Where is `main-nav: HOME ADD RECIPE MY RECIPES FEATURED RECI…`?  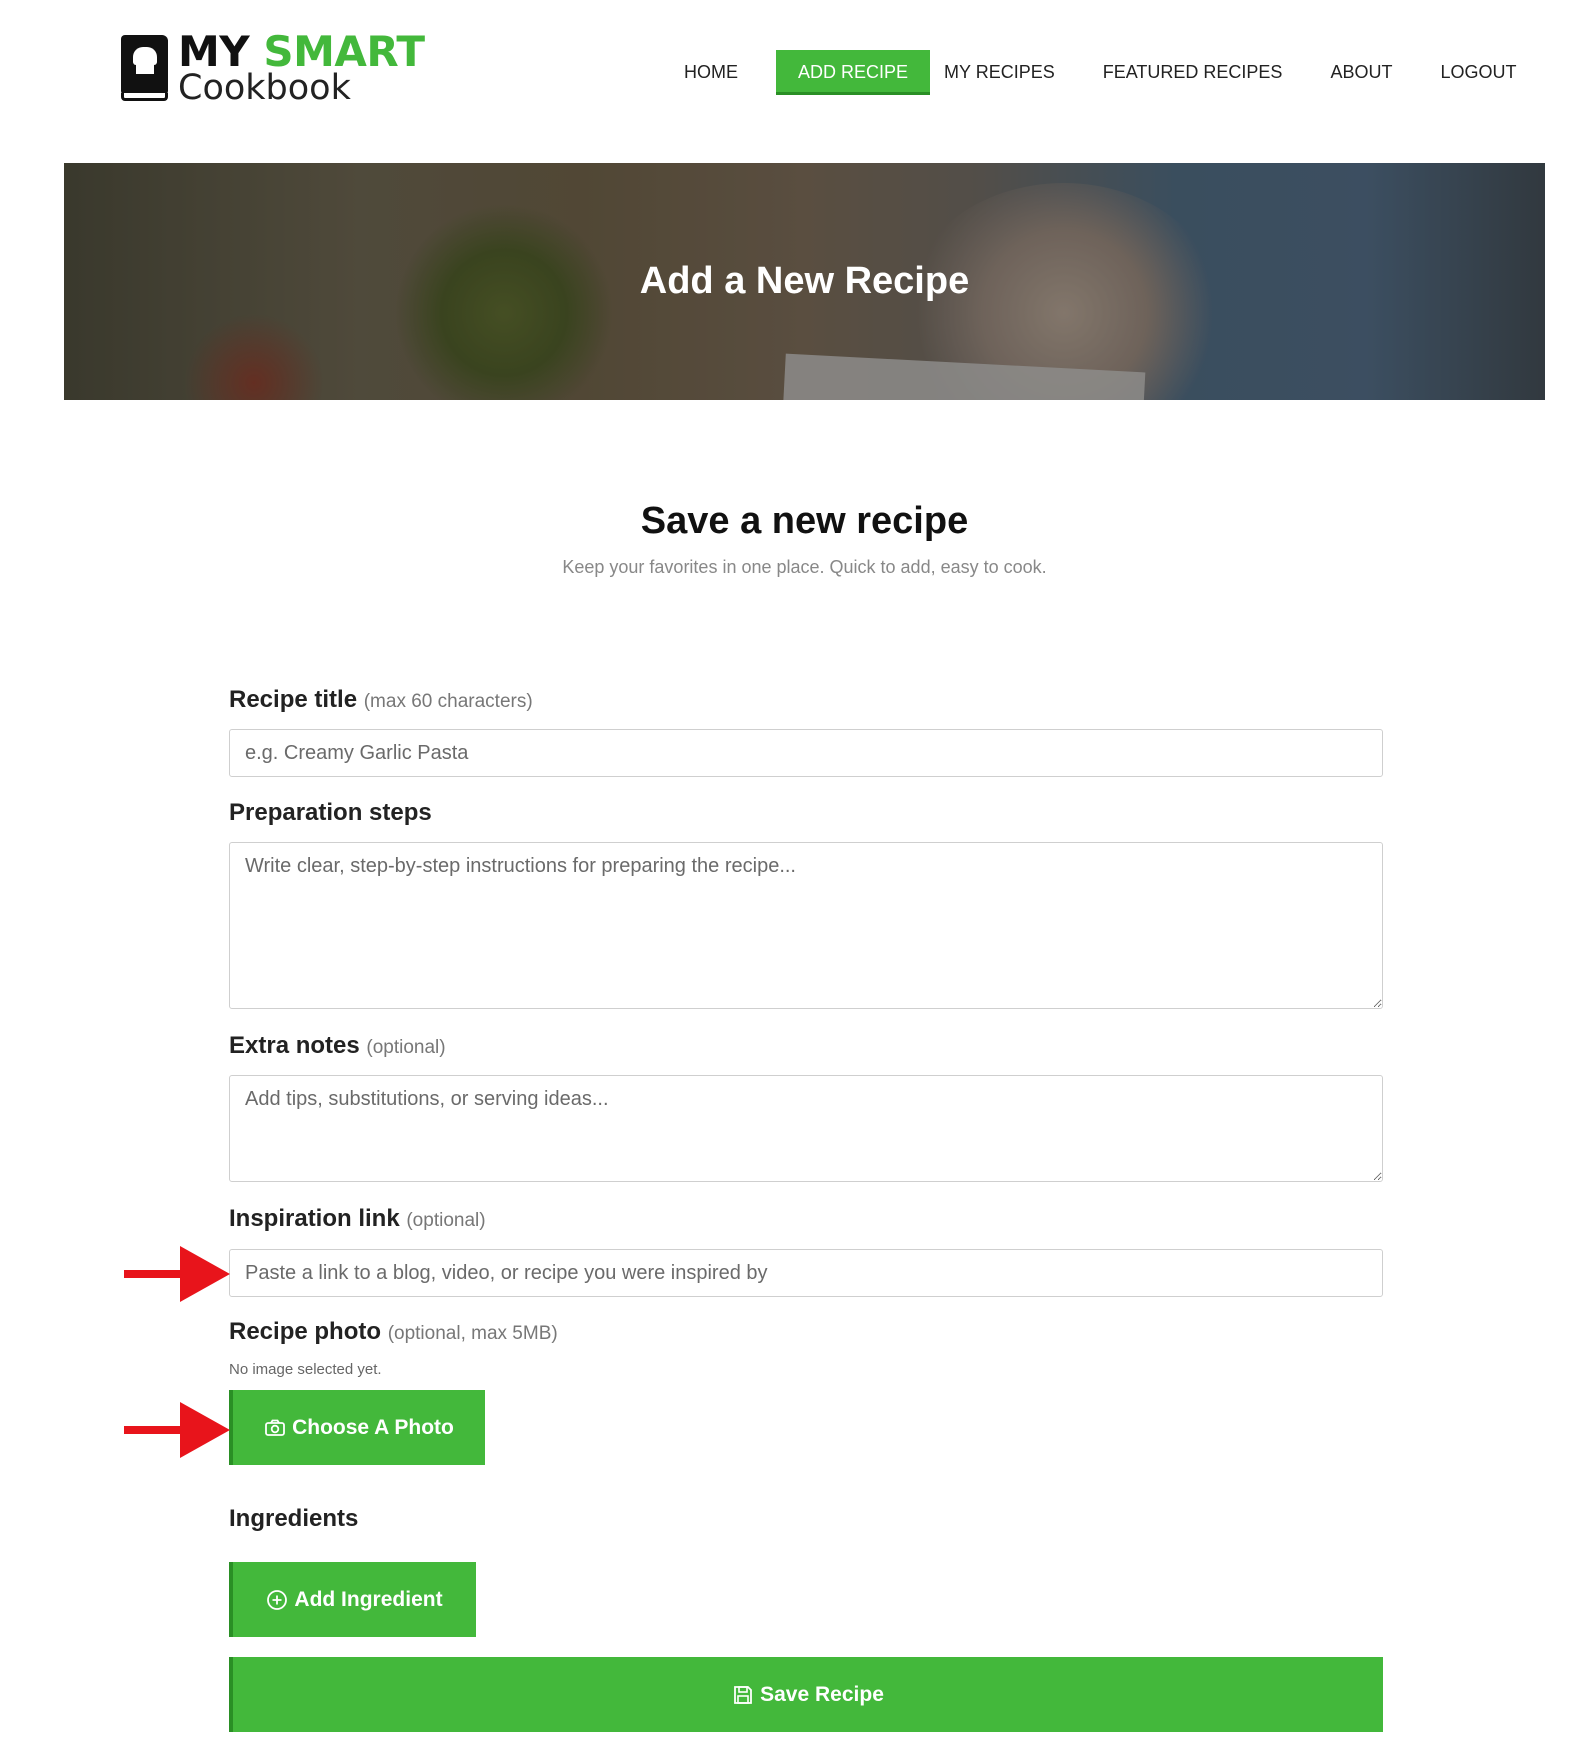 main-nav: HOME ADD RECIPE MY RECIPES FEATURED RECI… is located at coordinates (1100, 72).